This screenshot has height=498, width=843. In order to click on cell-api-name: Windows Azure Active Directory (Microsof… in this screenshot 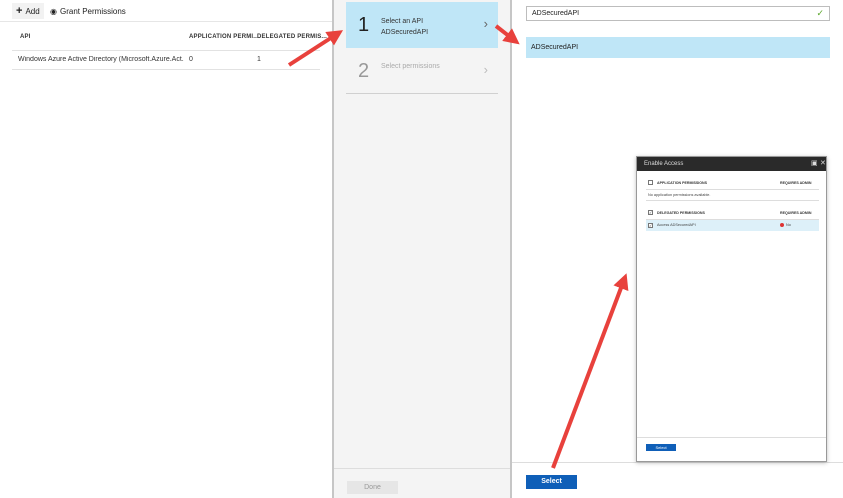, I will do `click(101, 59)`.